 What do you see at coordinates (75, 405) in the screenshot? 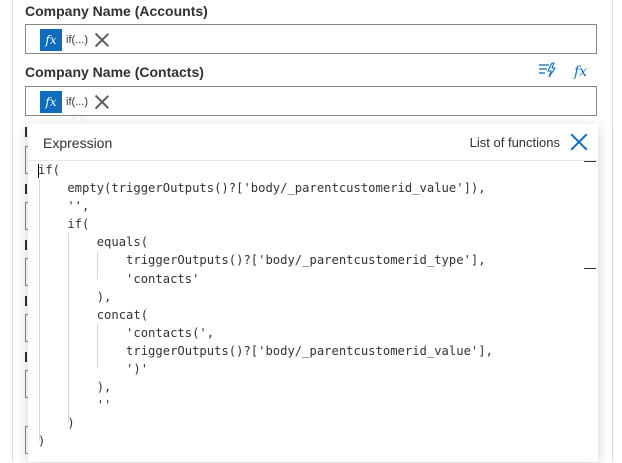
I see `code-line: ''` at bounding box center [75, 405].